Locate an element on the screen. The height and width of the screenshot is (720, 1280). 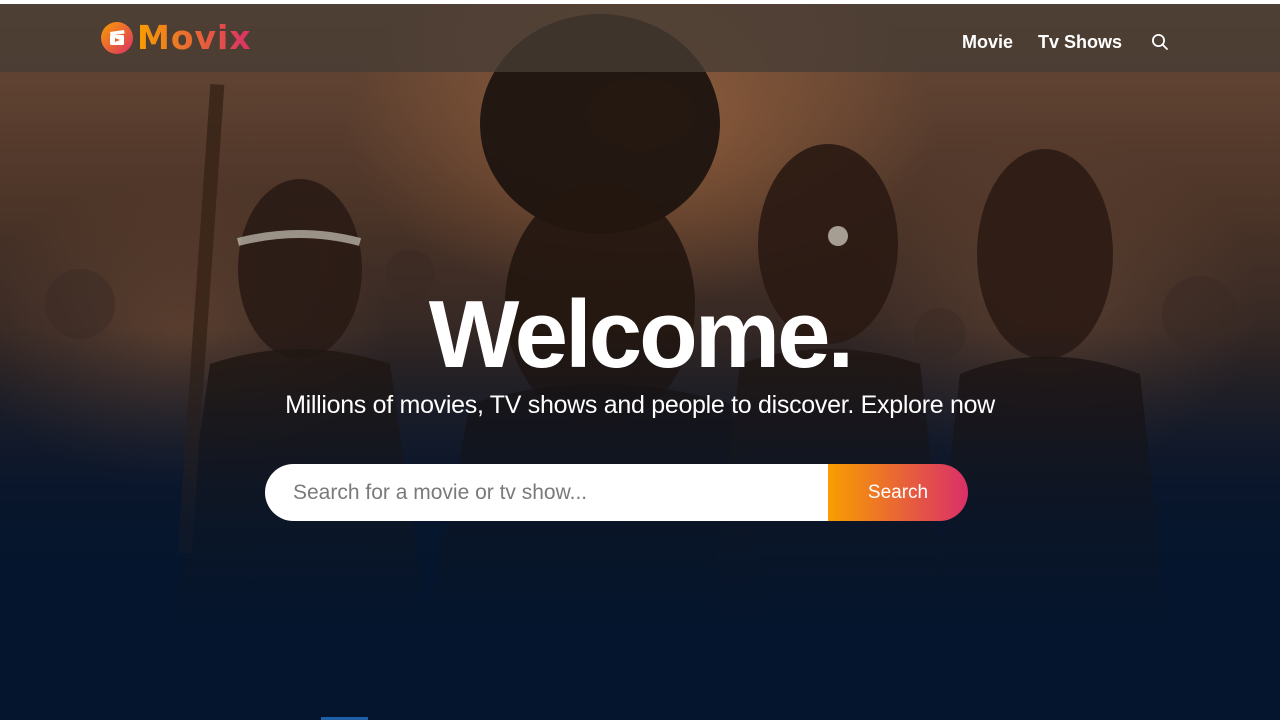
nav-item-movie: Movie is located at coordinates (987, 42).